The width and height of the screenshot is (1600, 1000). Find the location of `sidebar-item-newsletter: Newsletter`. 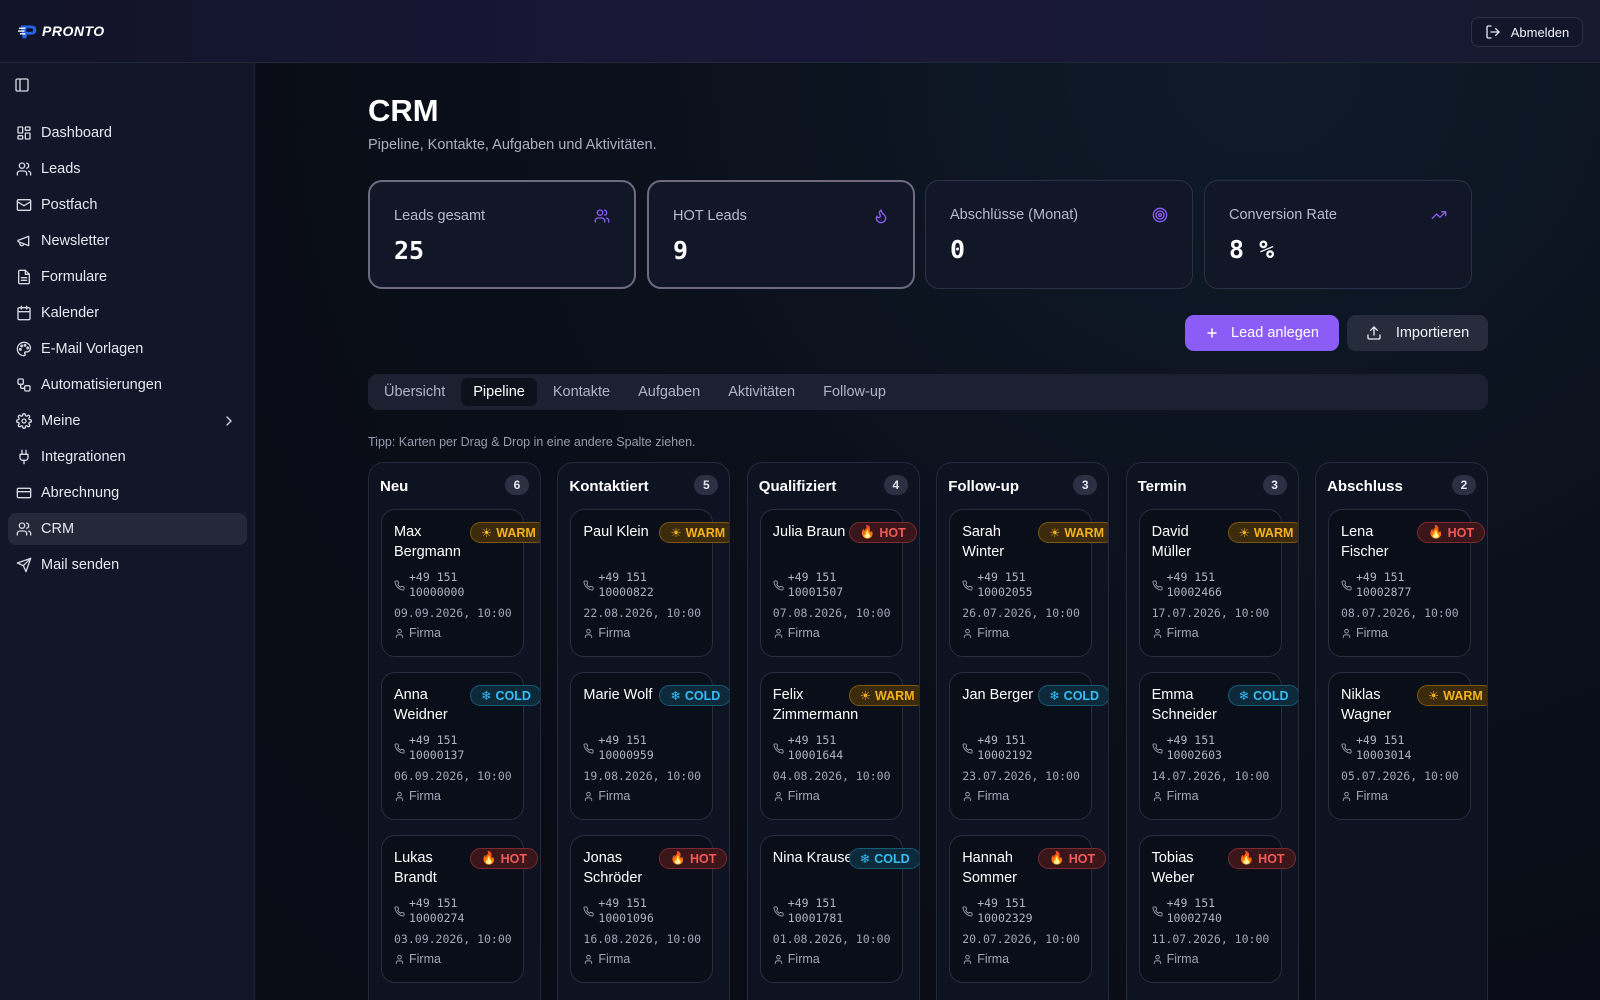

sidebar-item-newsletter: Newsletter is located at coordinates (127, 241).